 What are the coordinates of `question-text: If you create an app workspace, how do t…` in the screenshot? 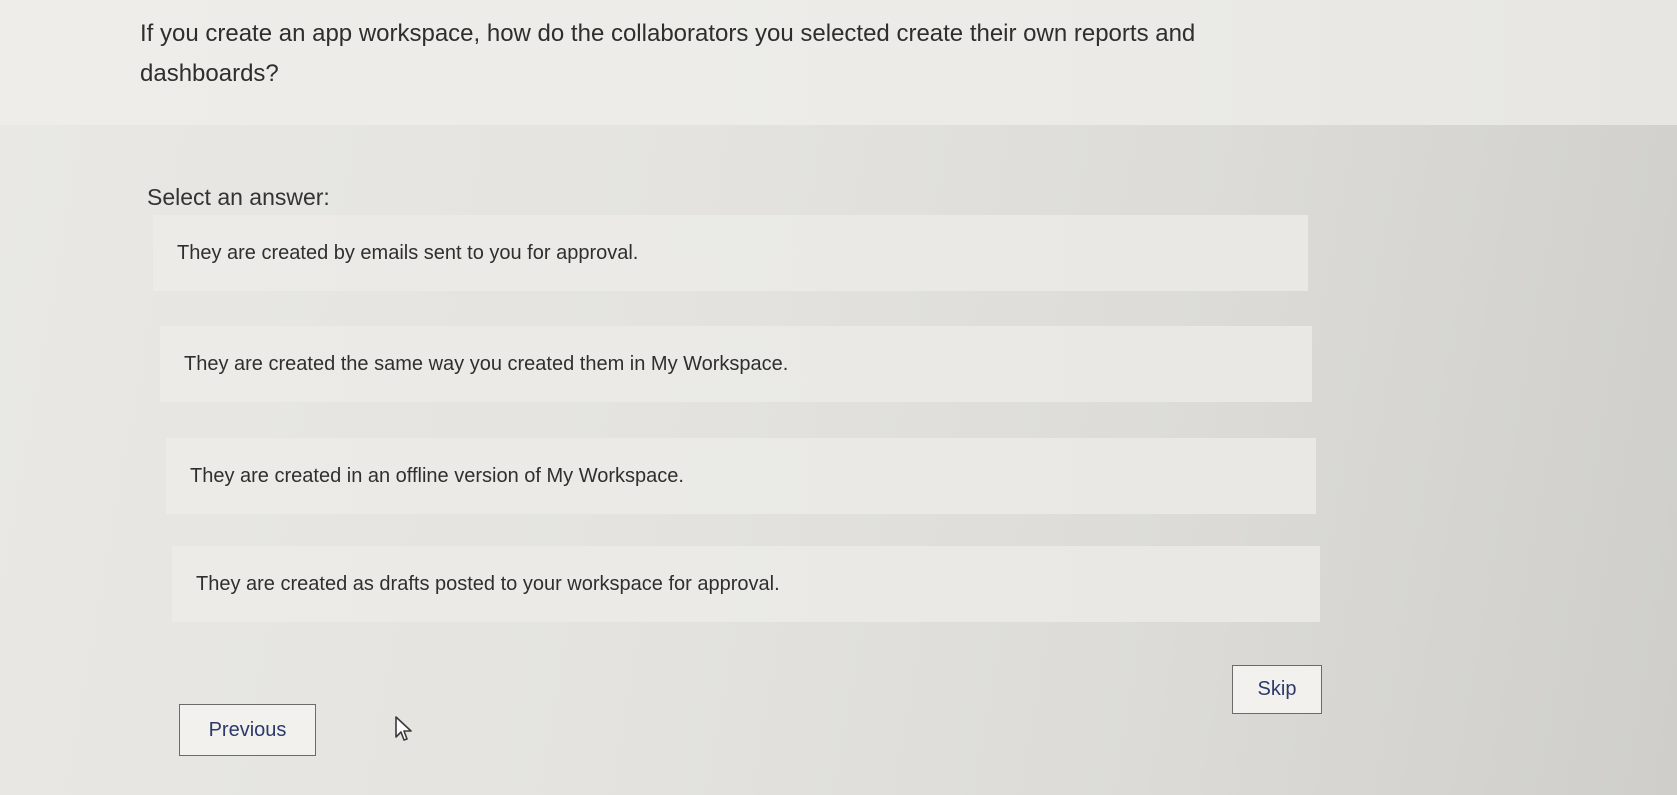 It's located at (668, 53).